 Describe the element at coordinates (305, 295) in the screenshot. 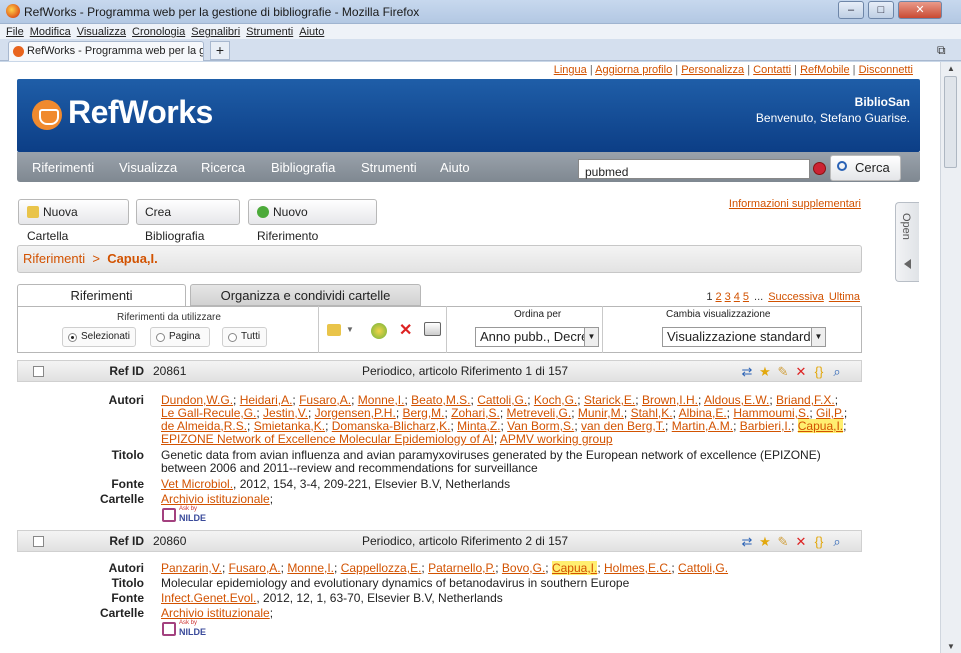

I see `tab-organize-folders: Organizza e condividi cartelle` at that location.